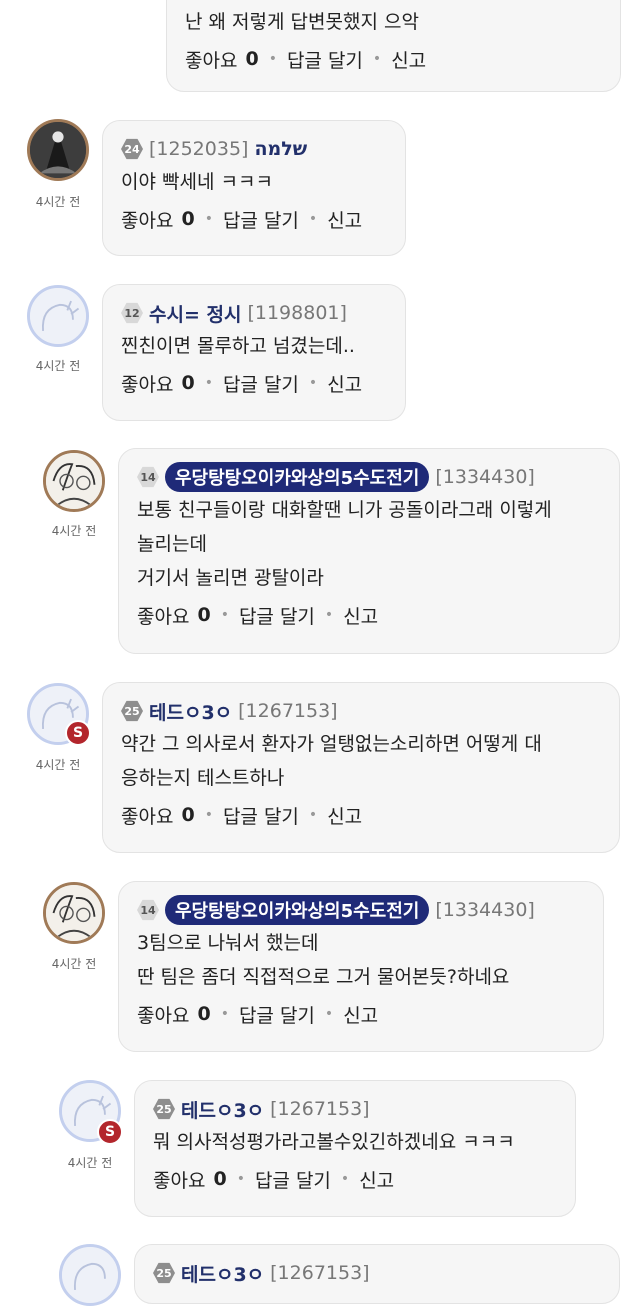 This screenshot has height=1306, width=640. I want to click on comment-text-line: 보통 친구들이랑 대화할땐 니가 공돌이라그래 이렇게, so click(344, 510).